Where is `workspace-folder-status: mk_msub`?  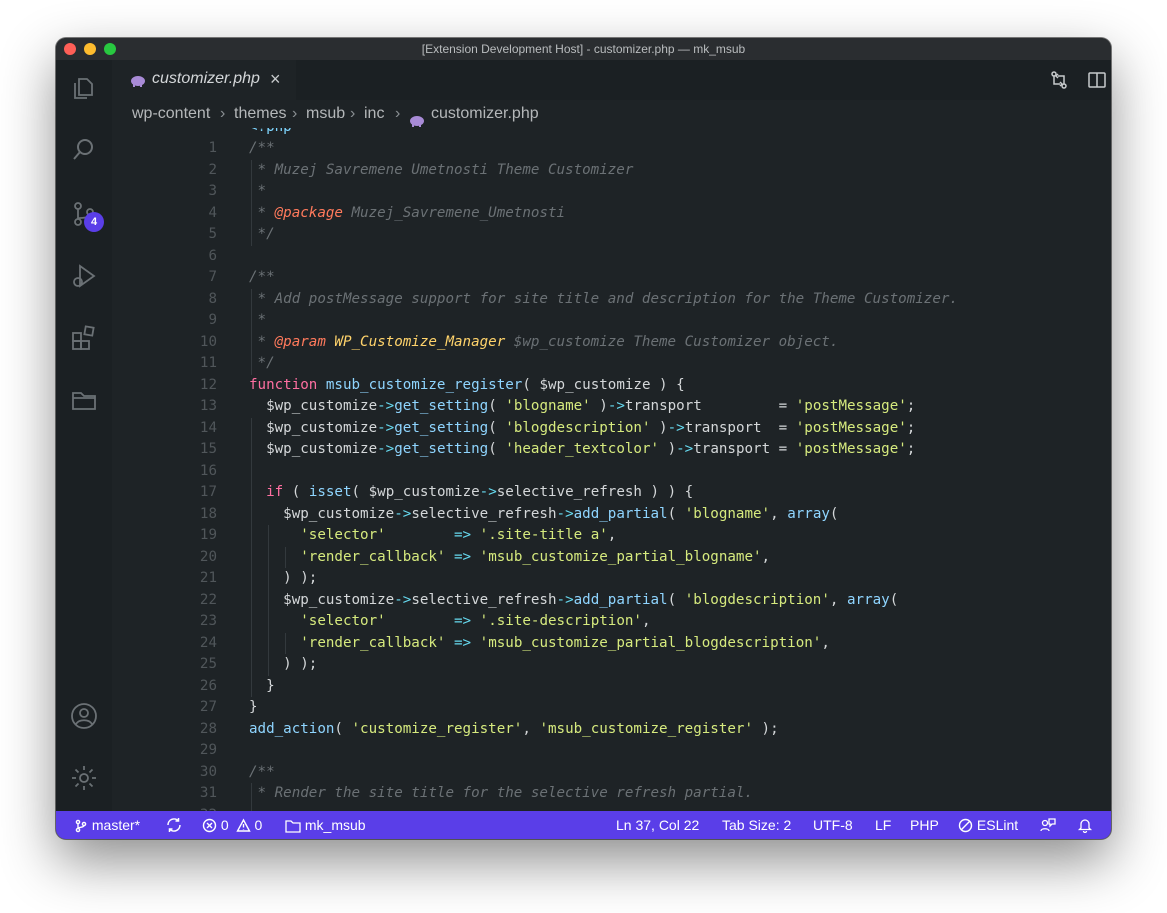 workspace-folder-status: mk_msub is located at coordinates (325, 825).